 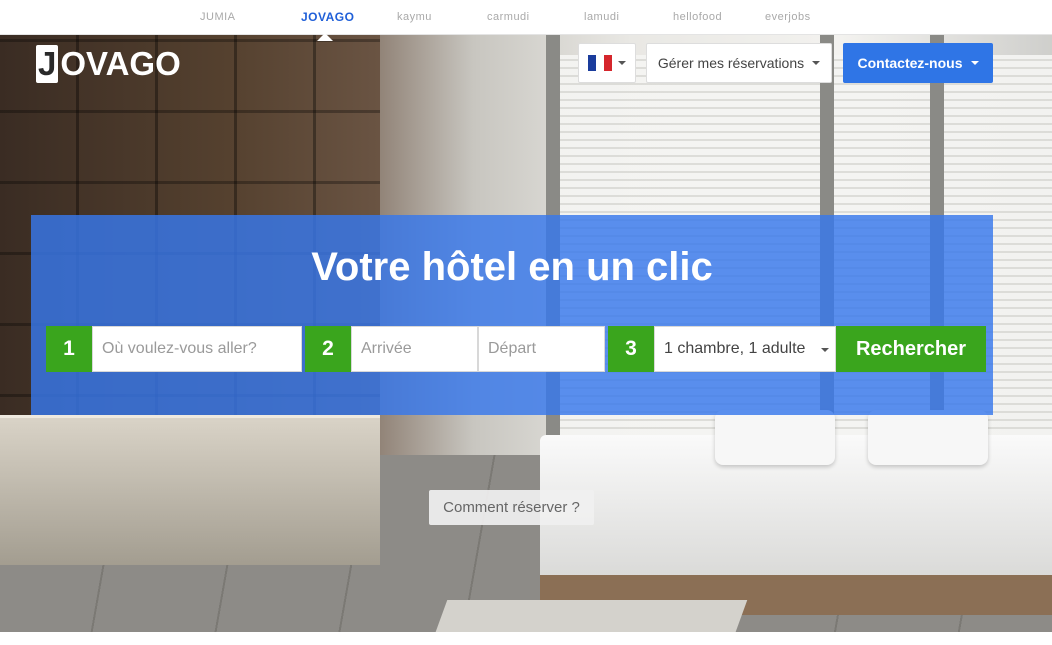 What do you see at coordinates (911, 349) in the screenshot?
I see `search-button: Rechercher` at bounding box center [911, 349].